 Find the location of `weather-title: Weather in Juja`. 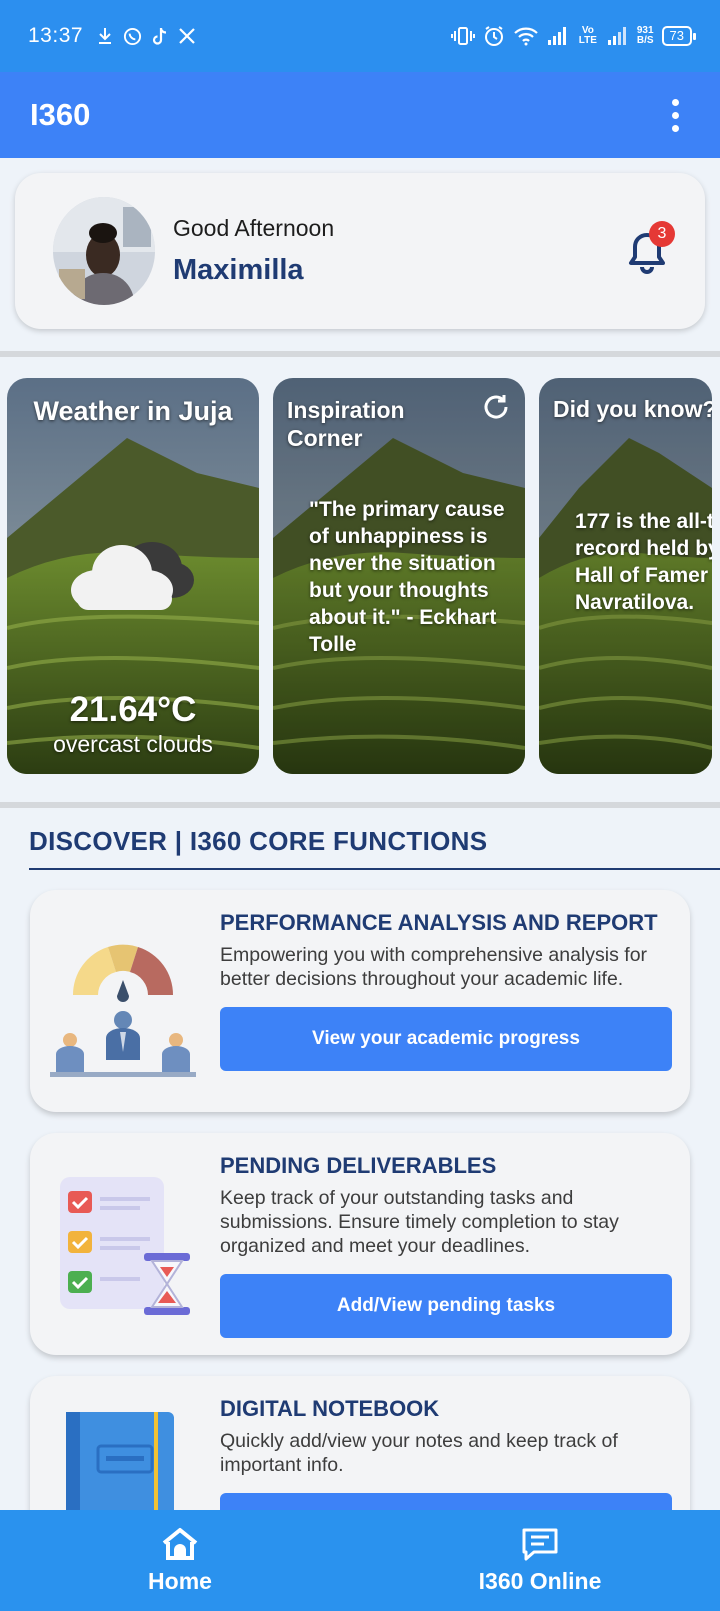

weather-title: Weather in Juja is located at coordinates (133, 411).